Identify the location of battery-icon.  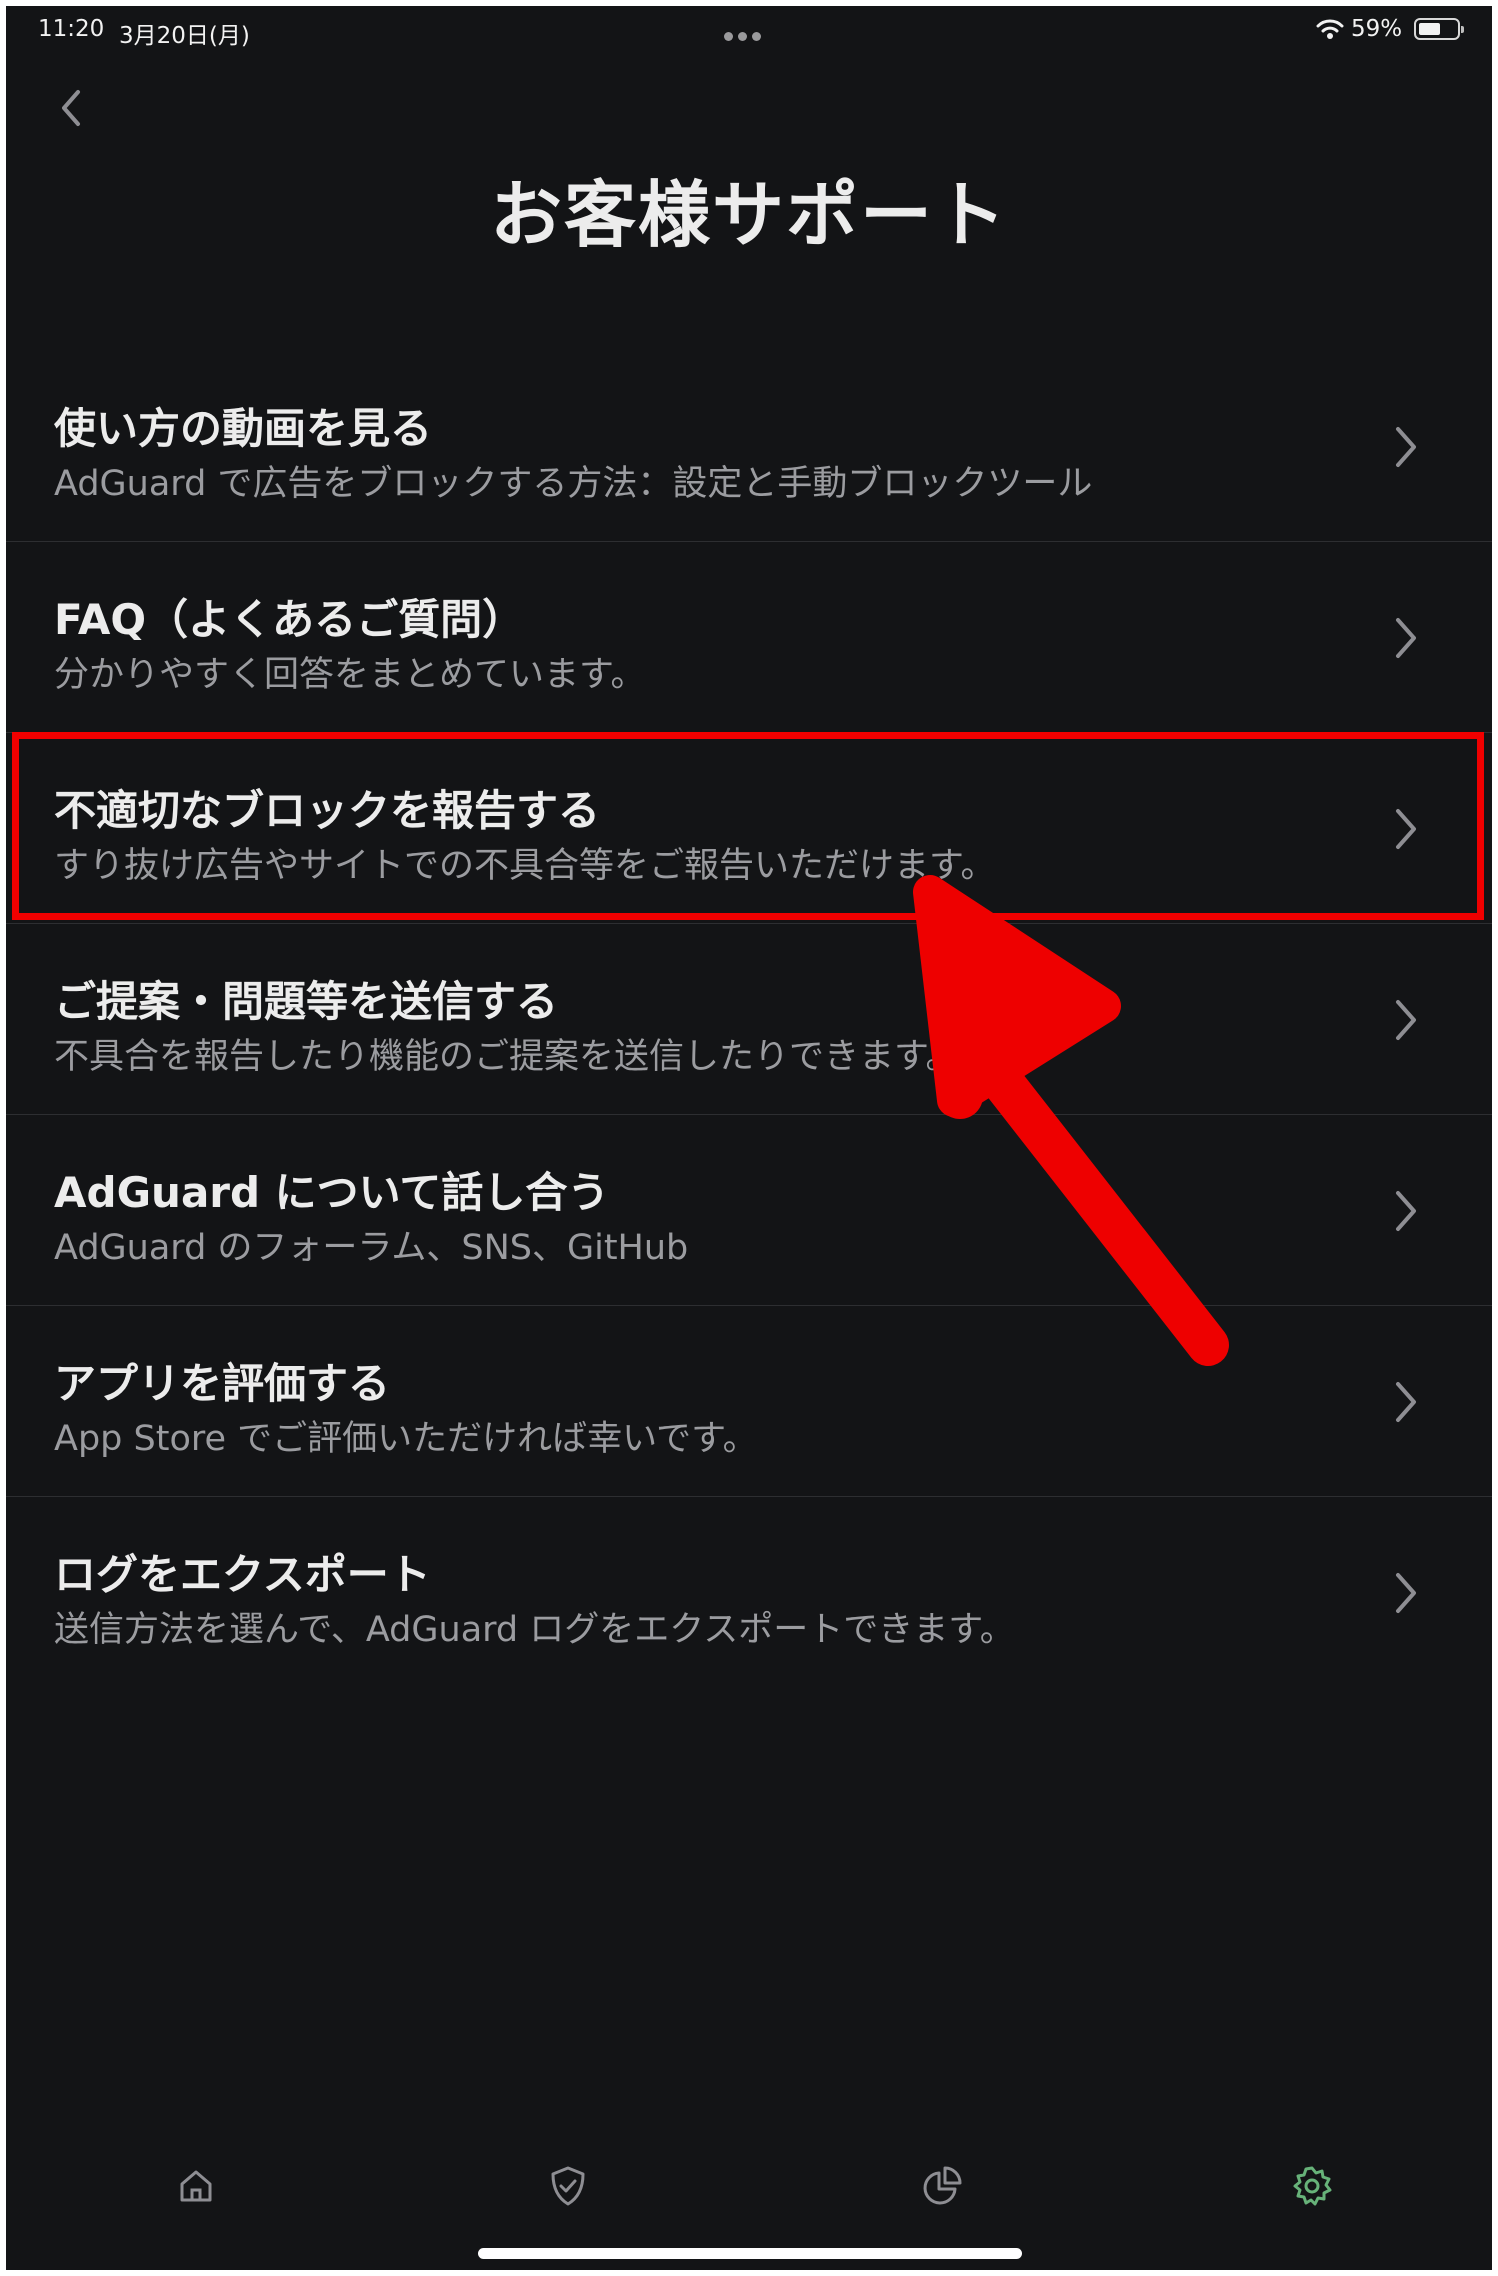
(1439, 29).